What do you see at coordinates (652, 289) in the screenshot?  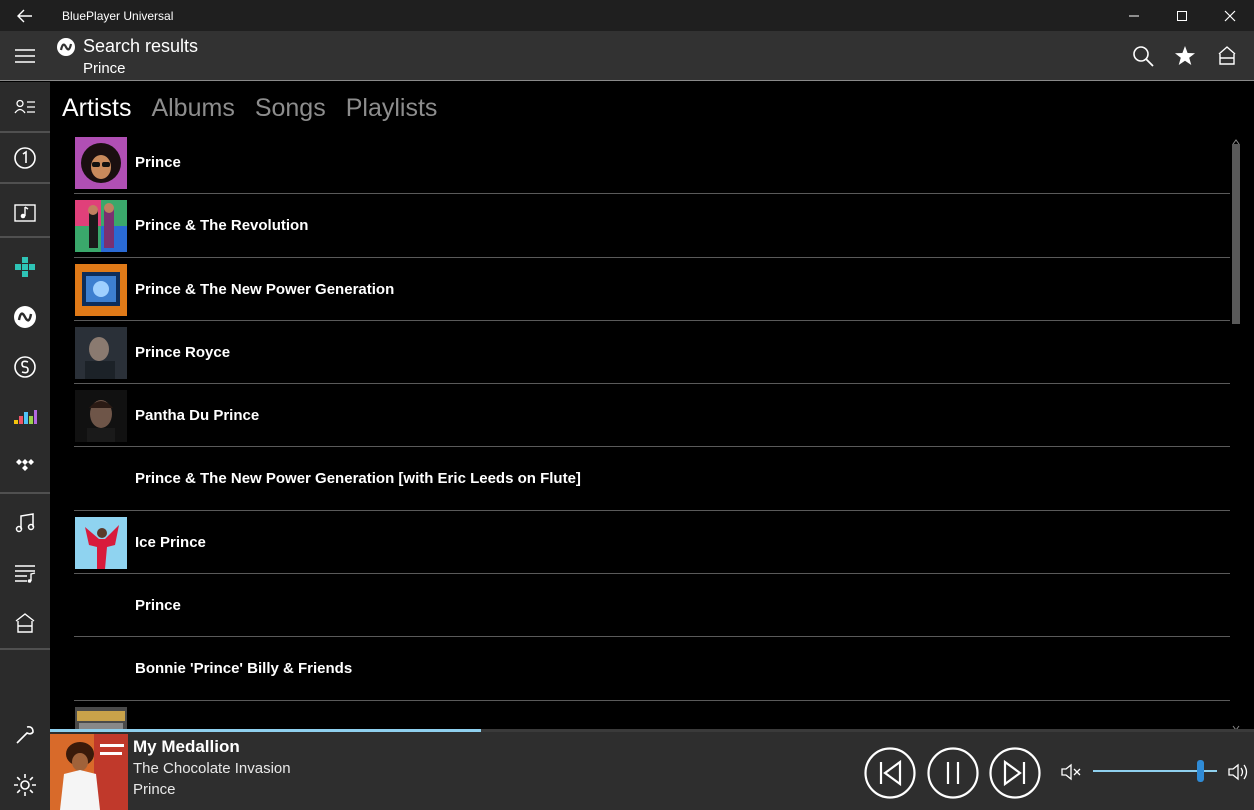 I see `list-item: Prince & The New Power Generation` at bounding box center [652, 289].